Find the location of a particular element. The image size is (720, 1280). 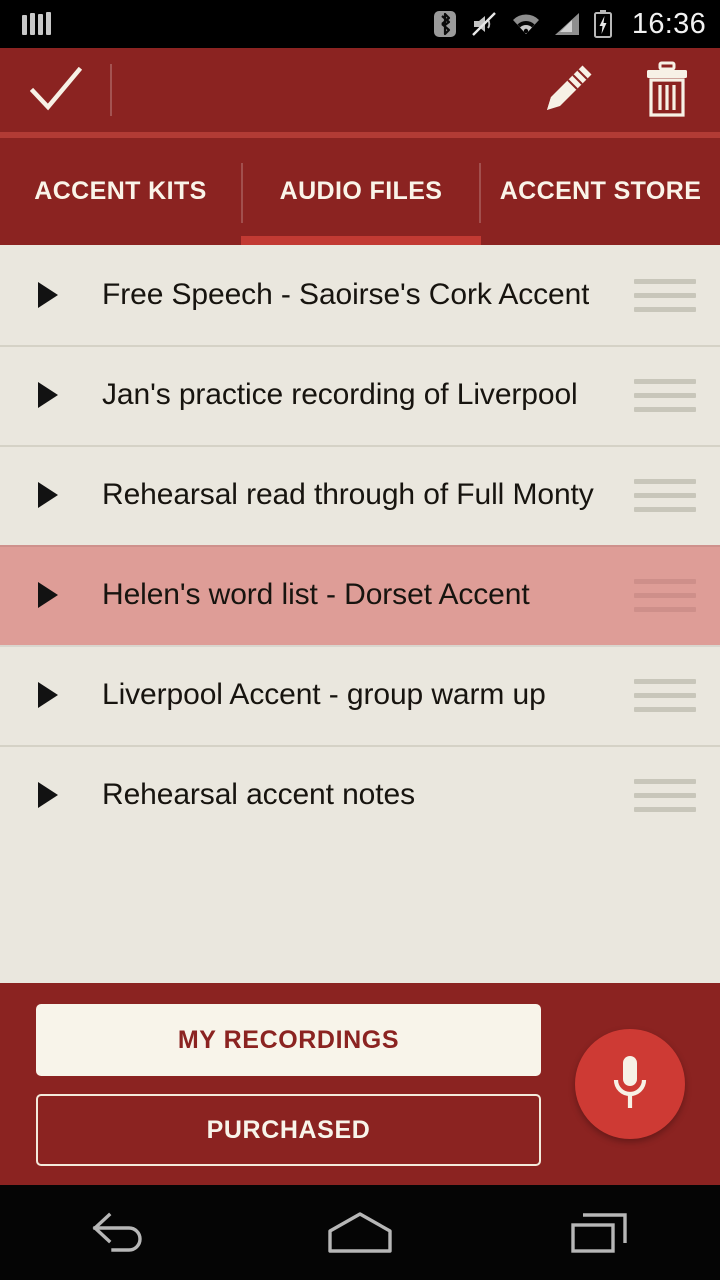

status-bar-right: 16:36 is located at coordinates (569, 24).